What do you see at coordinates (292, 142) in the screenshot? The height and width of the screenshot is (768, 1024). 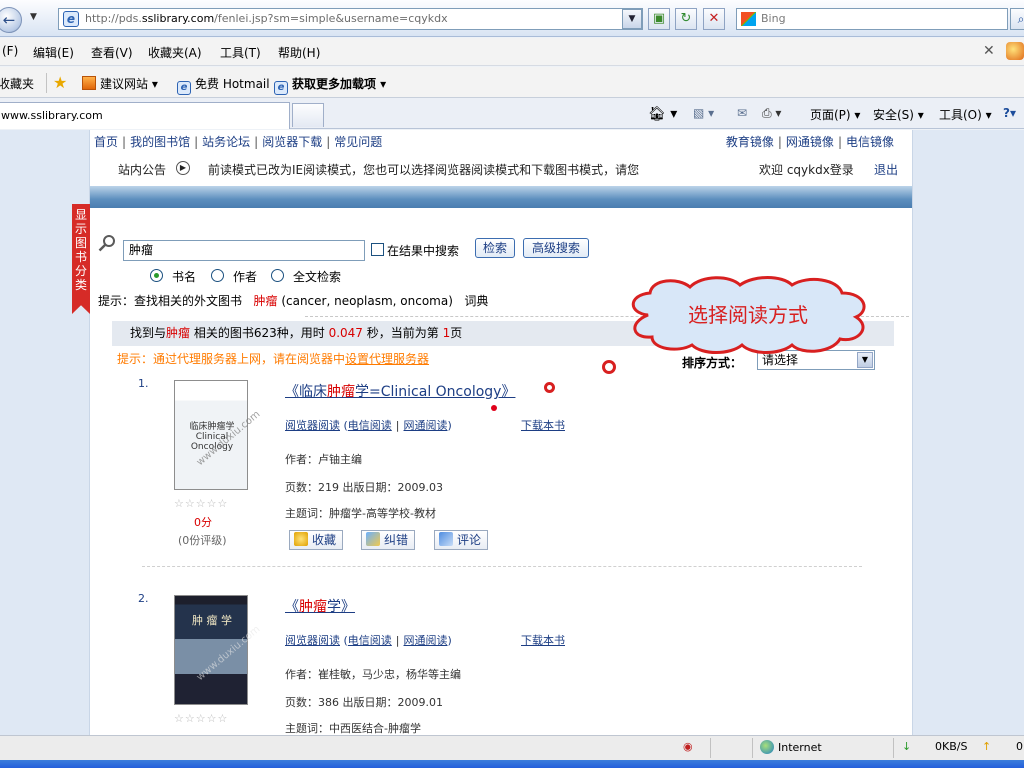 I see `nav-reader-download: 阅览器下载` at bounding box center [292, 142].